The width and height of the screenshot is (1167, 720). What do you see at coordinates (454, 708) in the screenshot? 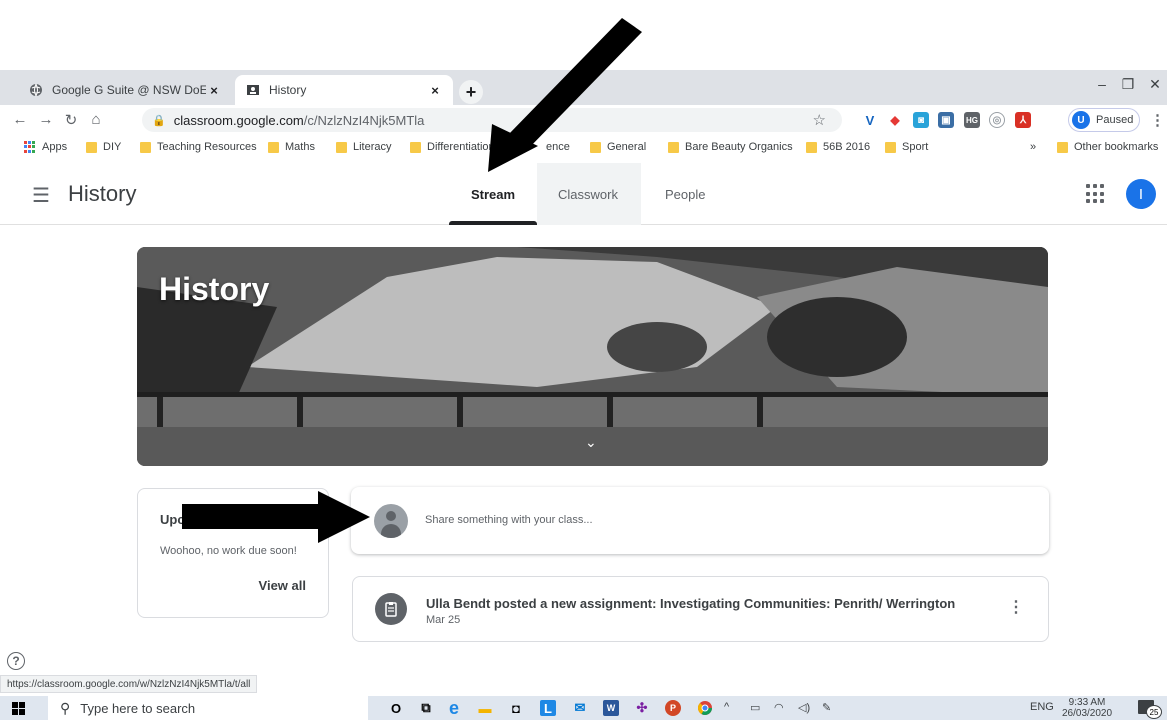
I see `edge-icon: e` at bounding box center [454, 708].